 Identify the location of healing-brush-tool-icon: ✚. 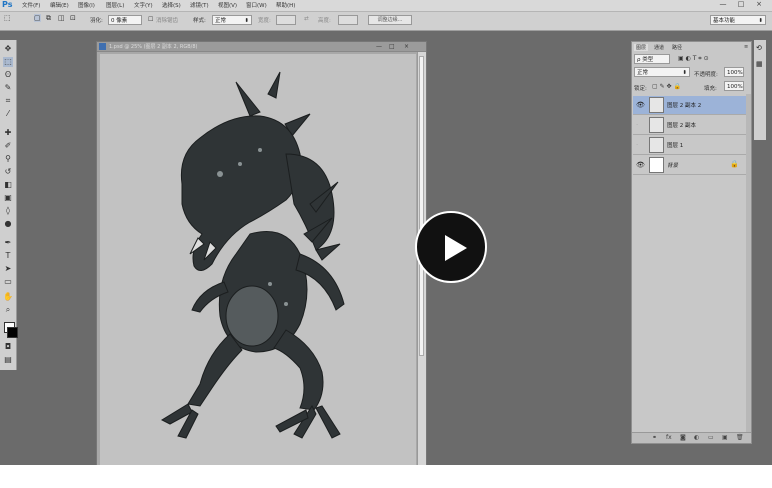
(8, 133).